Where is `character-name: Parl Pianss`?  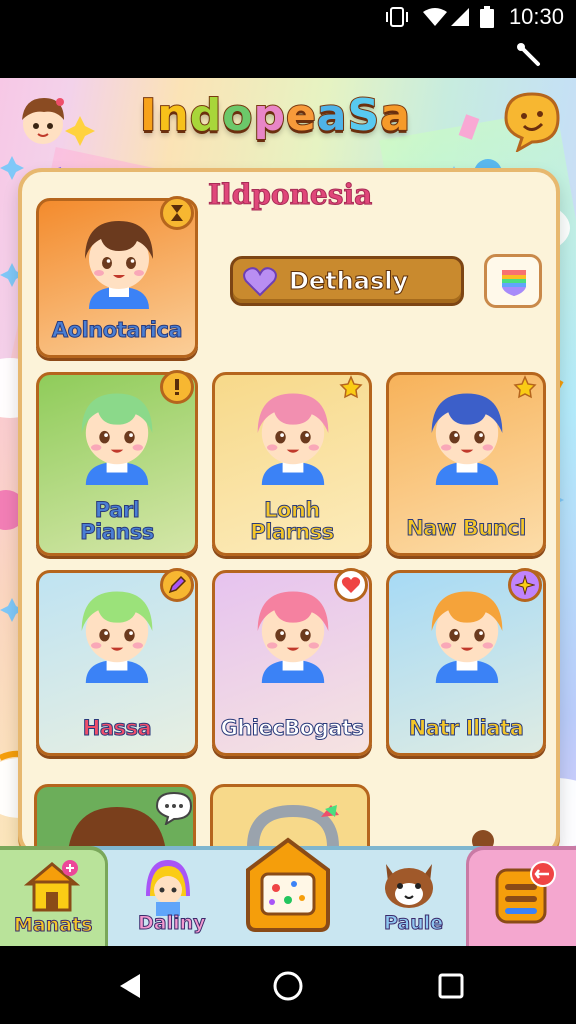
character-name: Parl Pianss is located at coordinates (117, 521).